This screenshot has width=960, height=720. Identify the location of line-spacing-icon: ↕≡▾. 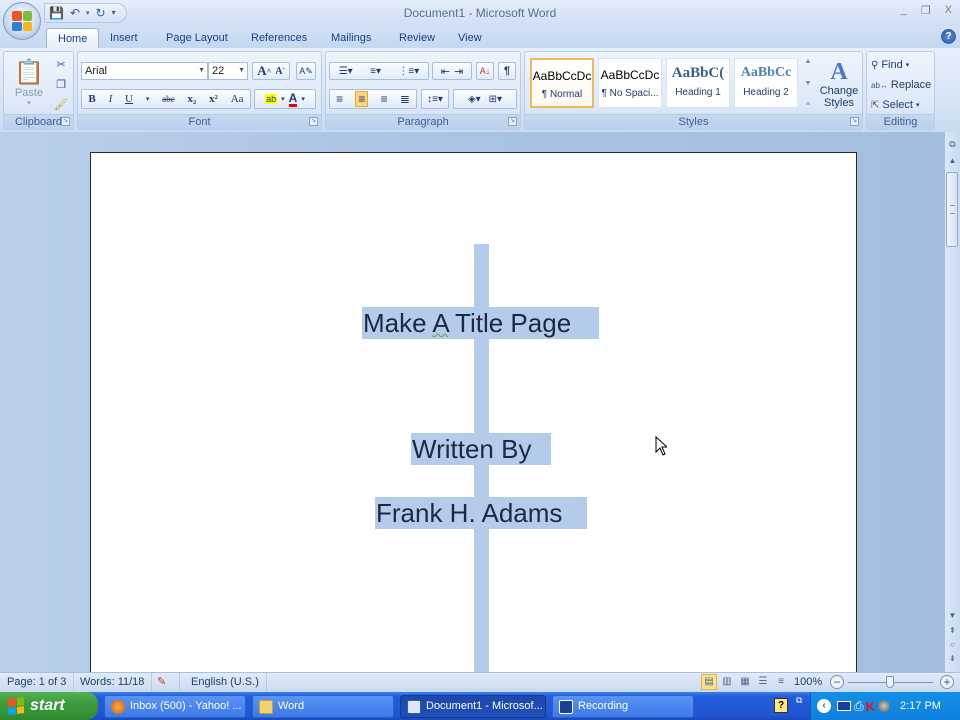
(435, 99).